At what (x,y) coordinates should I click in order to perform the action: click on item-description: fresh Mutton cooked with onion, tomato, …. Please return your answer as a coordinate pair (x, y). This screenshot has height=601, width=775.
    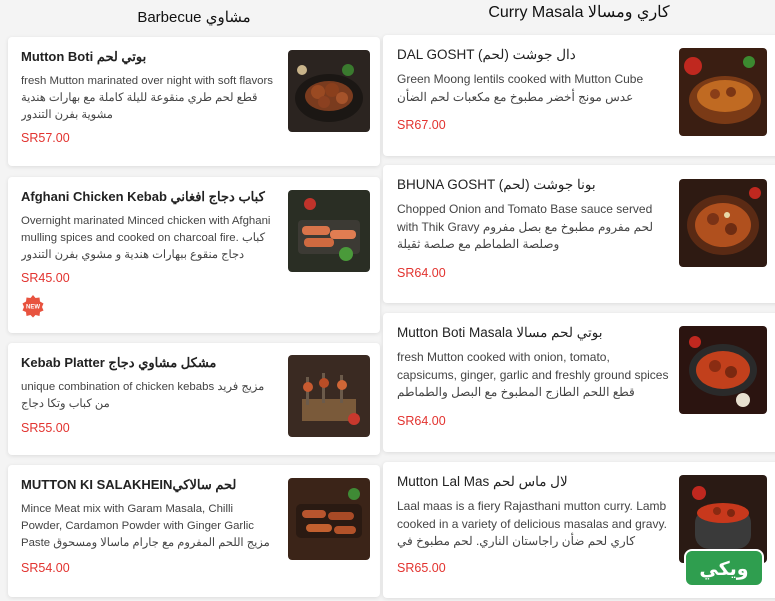
    Looking at the image, I should click on (533, 374).